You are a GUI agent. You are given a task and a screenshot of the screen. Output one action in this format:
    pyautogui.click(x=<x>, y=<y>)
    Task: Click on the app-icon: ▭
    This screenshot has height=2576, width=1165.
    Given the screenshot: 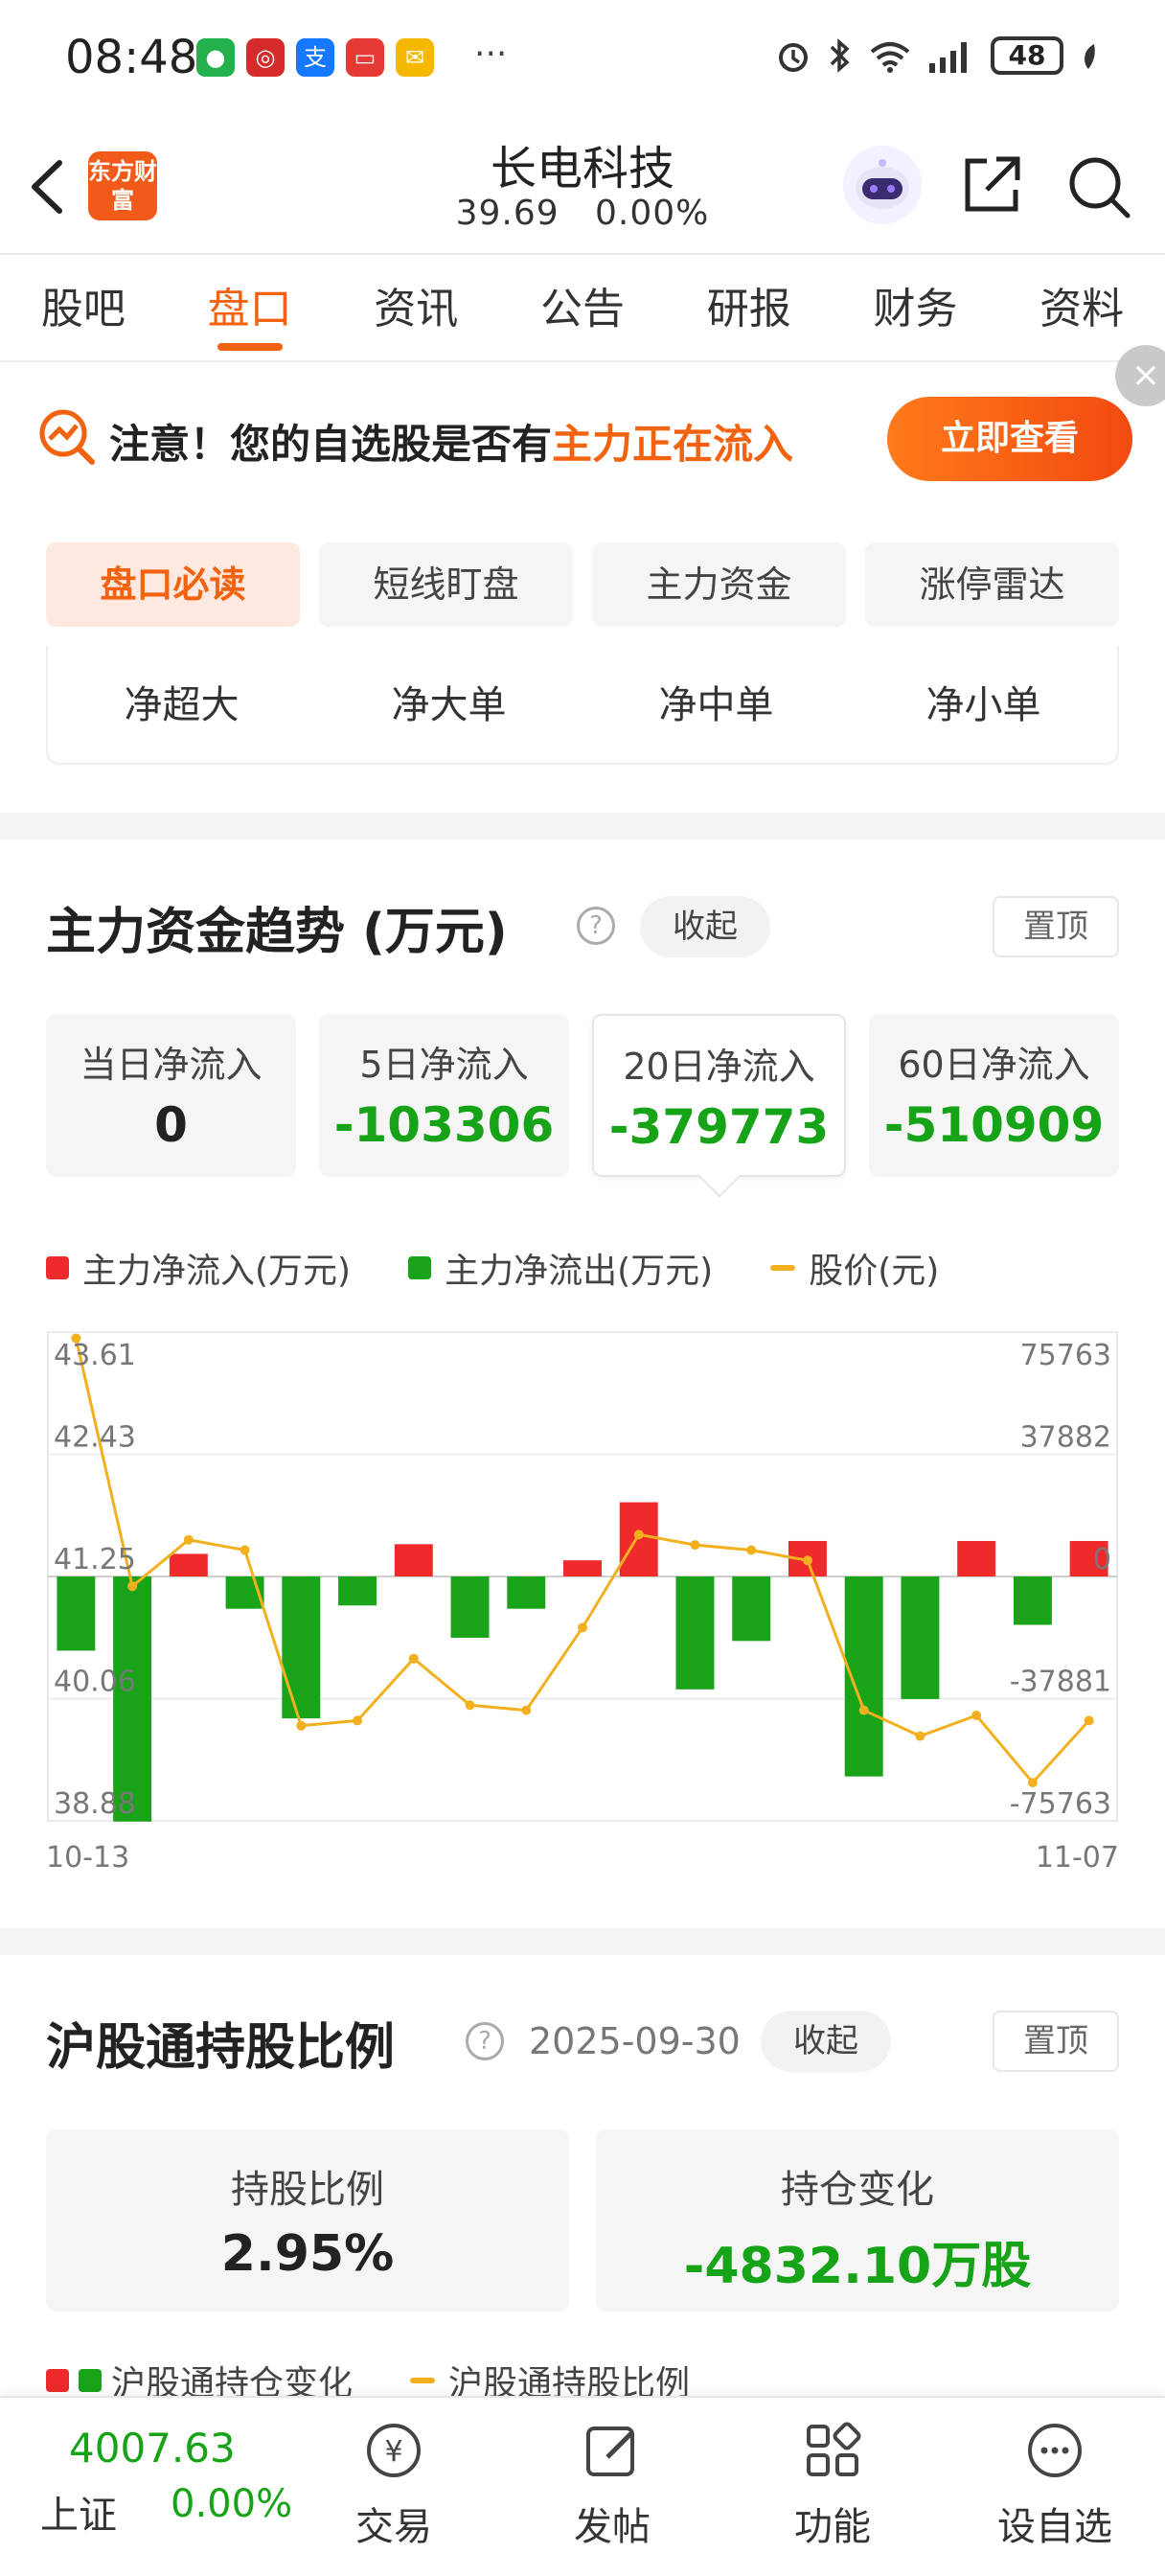 What is the action you would take?
    pyautogui.click(x=365, y=57)
    